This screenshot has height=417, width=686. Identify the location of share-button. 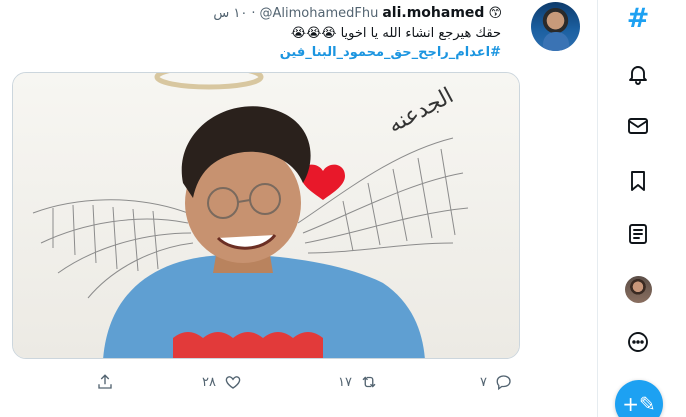
(105, 382).